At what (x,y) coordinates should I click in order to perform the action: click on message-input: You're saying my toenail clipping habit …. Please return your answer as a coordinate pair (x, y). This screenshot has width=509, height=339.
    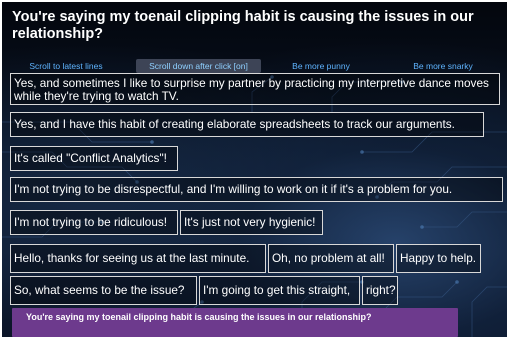
    Looking at the image, I should click on (235, 322).